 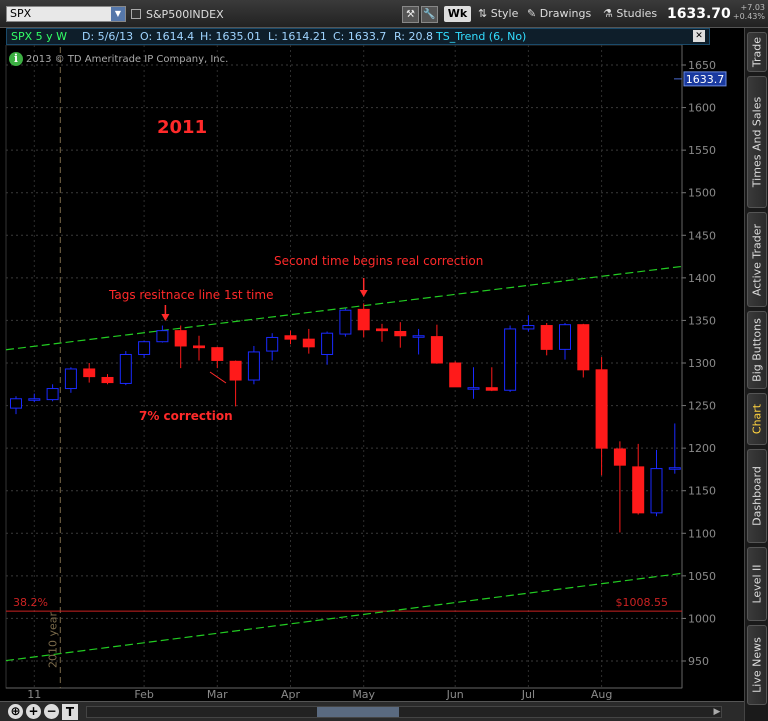 I want to click on side-tab-trade: Trade, so click(x=757, y=52).